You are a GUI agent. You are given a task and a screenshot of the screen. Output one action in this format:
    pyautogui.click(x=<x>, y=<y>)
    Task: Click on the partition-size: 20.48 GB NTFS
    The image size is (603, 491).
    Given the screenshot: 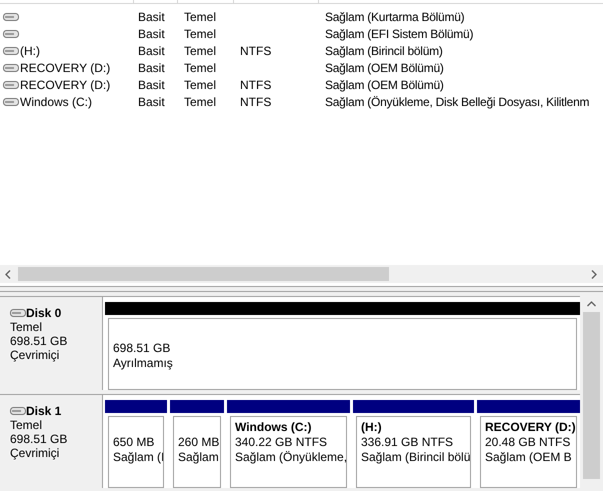 What is the action you would take?
    pyautogui.click(x=528, y=442)
    